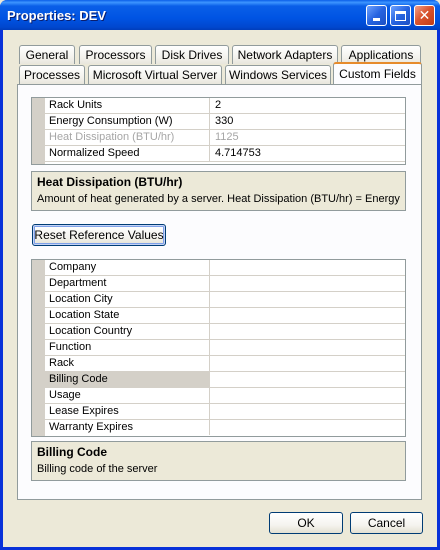  What do you see at coordinates (72, 452) in the screenshot?
I see `description-title: Billing Code` at bounding box center [72, 452].